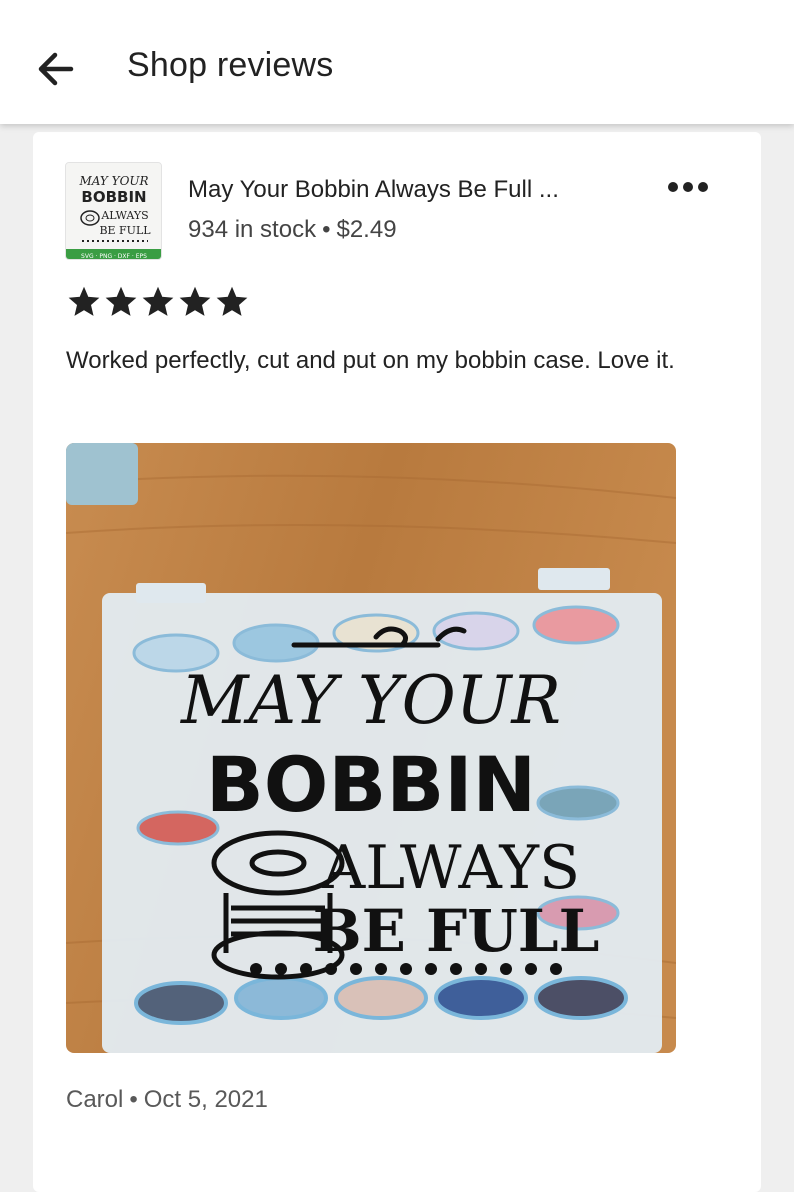 This screenshot has height=1192, width=794. I want to click on listing-meta: 934 in stock • $2.49, so click(292, 230).